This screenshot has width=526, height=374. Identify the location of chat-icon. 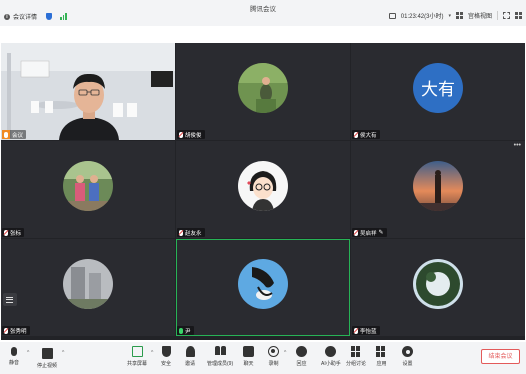
(248, 351).